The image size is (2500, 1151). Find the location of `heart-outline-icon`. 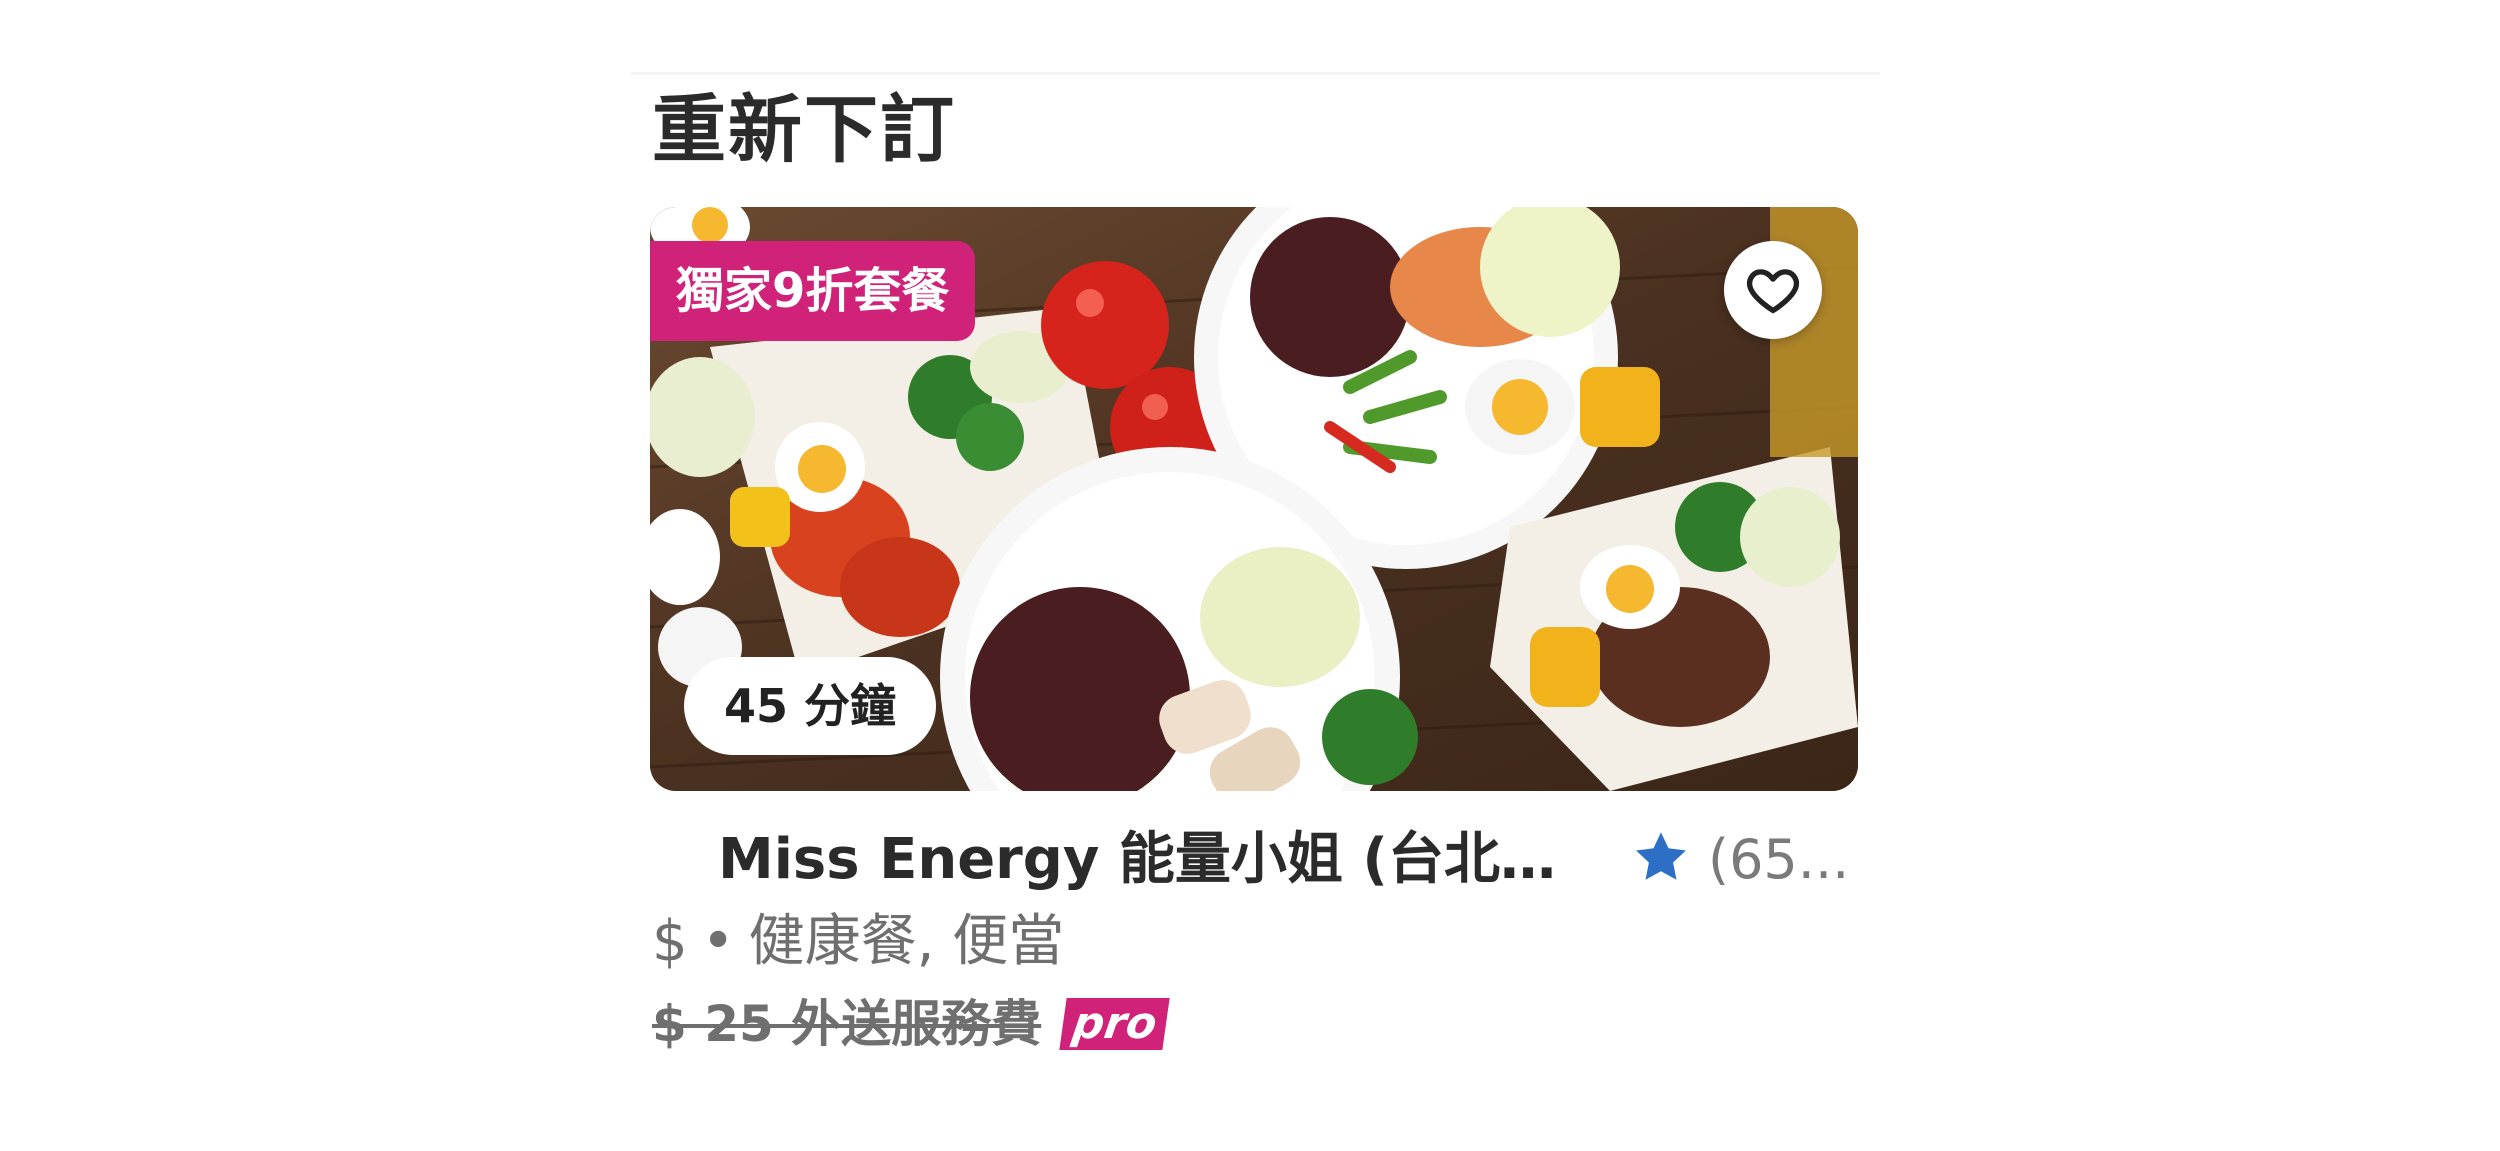

heart-outline-icon is located at coordinates (1773, 291).